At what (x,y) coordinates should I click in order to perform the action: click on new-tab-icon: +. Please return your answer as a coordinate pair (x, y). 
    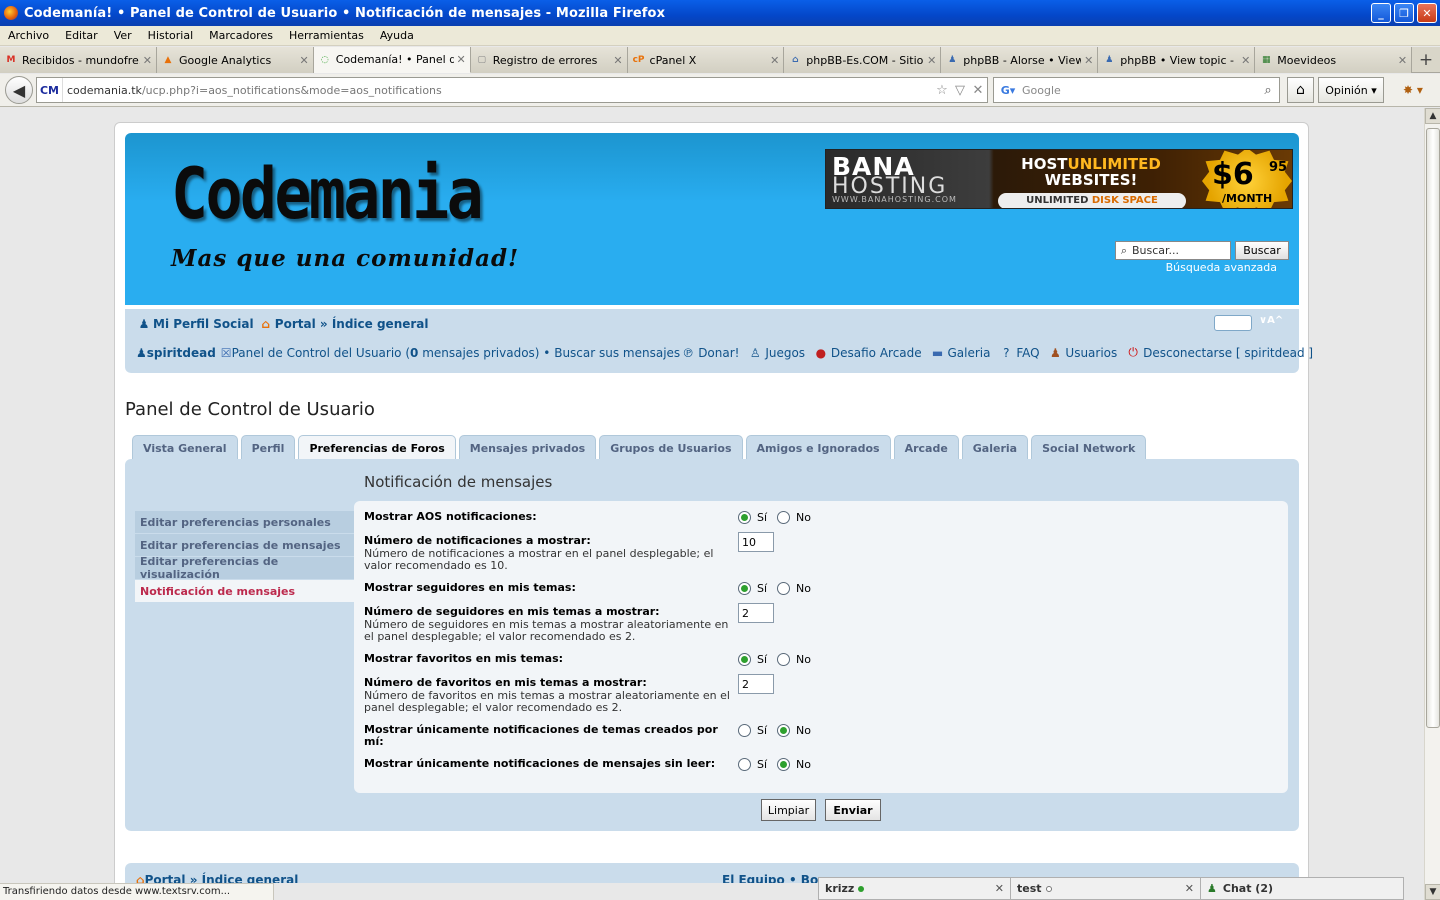
    Looking at the image, I should click on (1426, 59).